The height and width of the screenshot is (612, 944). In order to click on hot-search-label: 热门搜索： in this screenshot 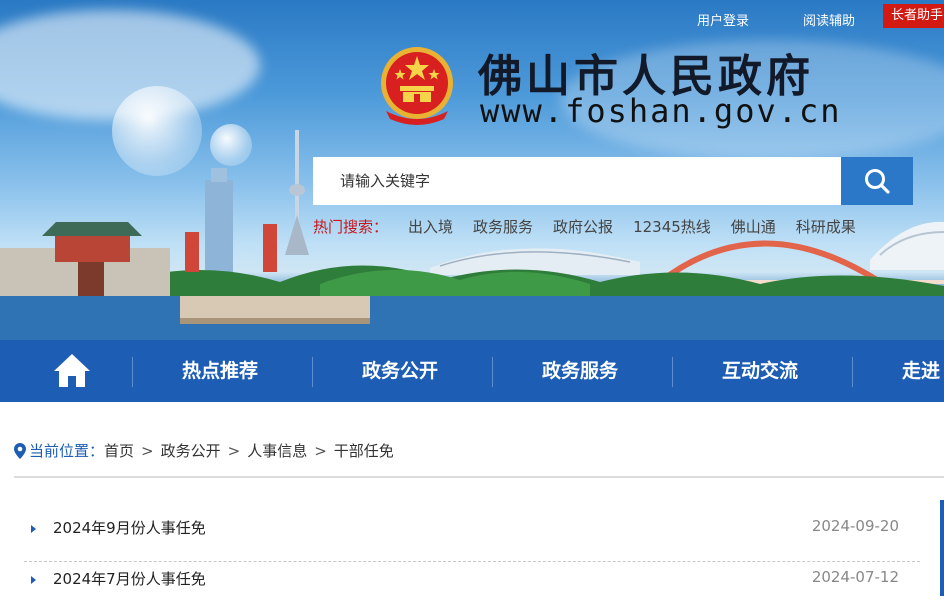, I will do `click(351, 227)`.